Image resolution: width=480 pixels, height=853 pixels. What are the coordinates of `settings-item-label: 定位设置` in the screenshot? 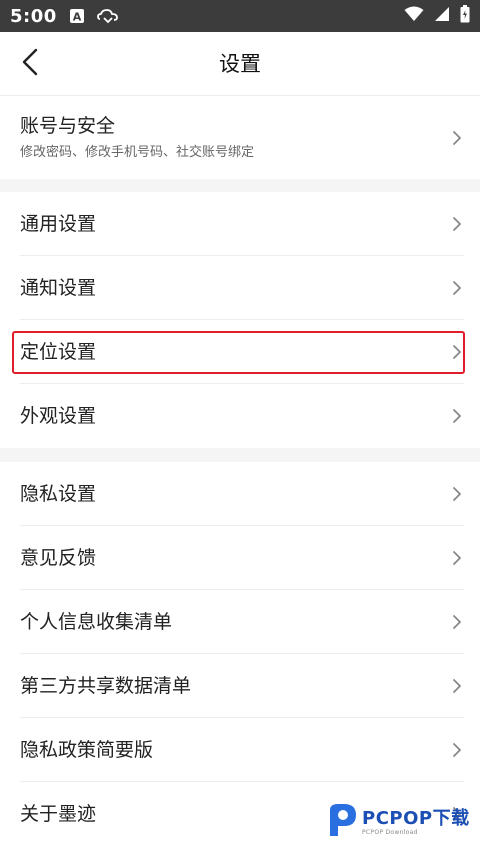 It's located at (58, 352).